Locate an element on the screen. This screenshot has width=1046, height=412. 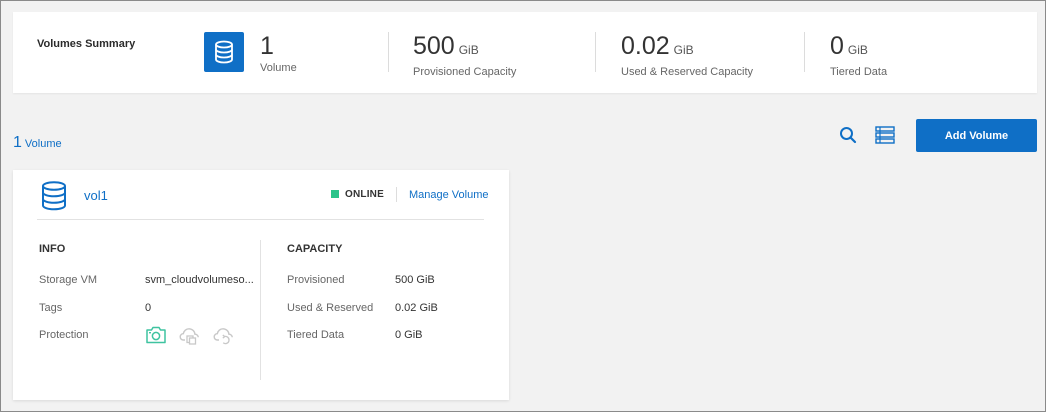
volume-count-label: Volume is located at coordinates (43, 144).